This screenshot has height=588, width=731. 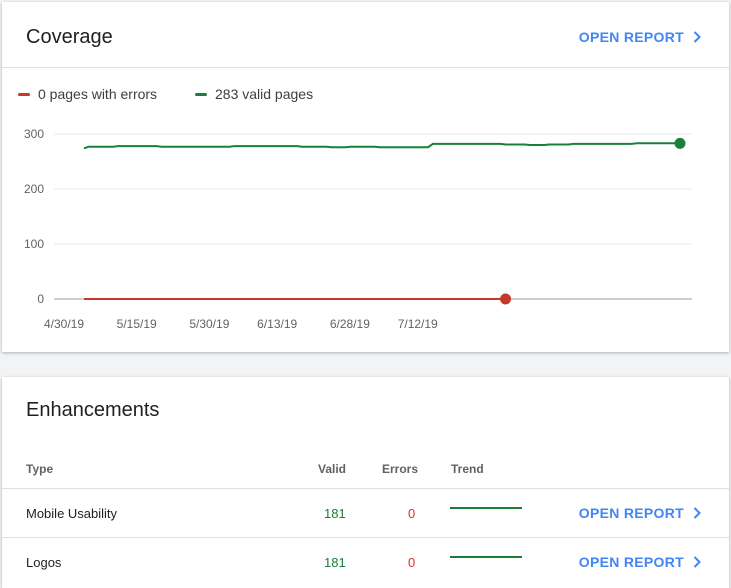 What do you see at coordinates (400, 469) in the screenshot?
I see `column-header-errors: Errors` at bounding box center [400, 469].